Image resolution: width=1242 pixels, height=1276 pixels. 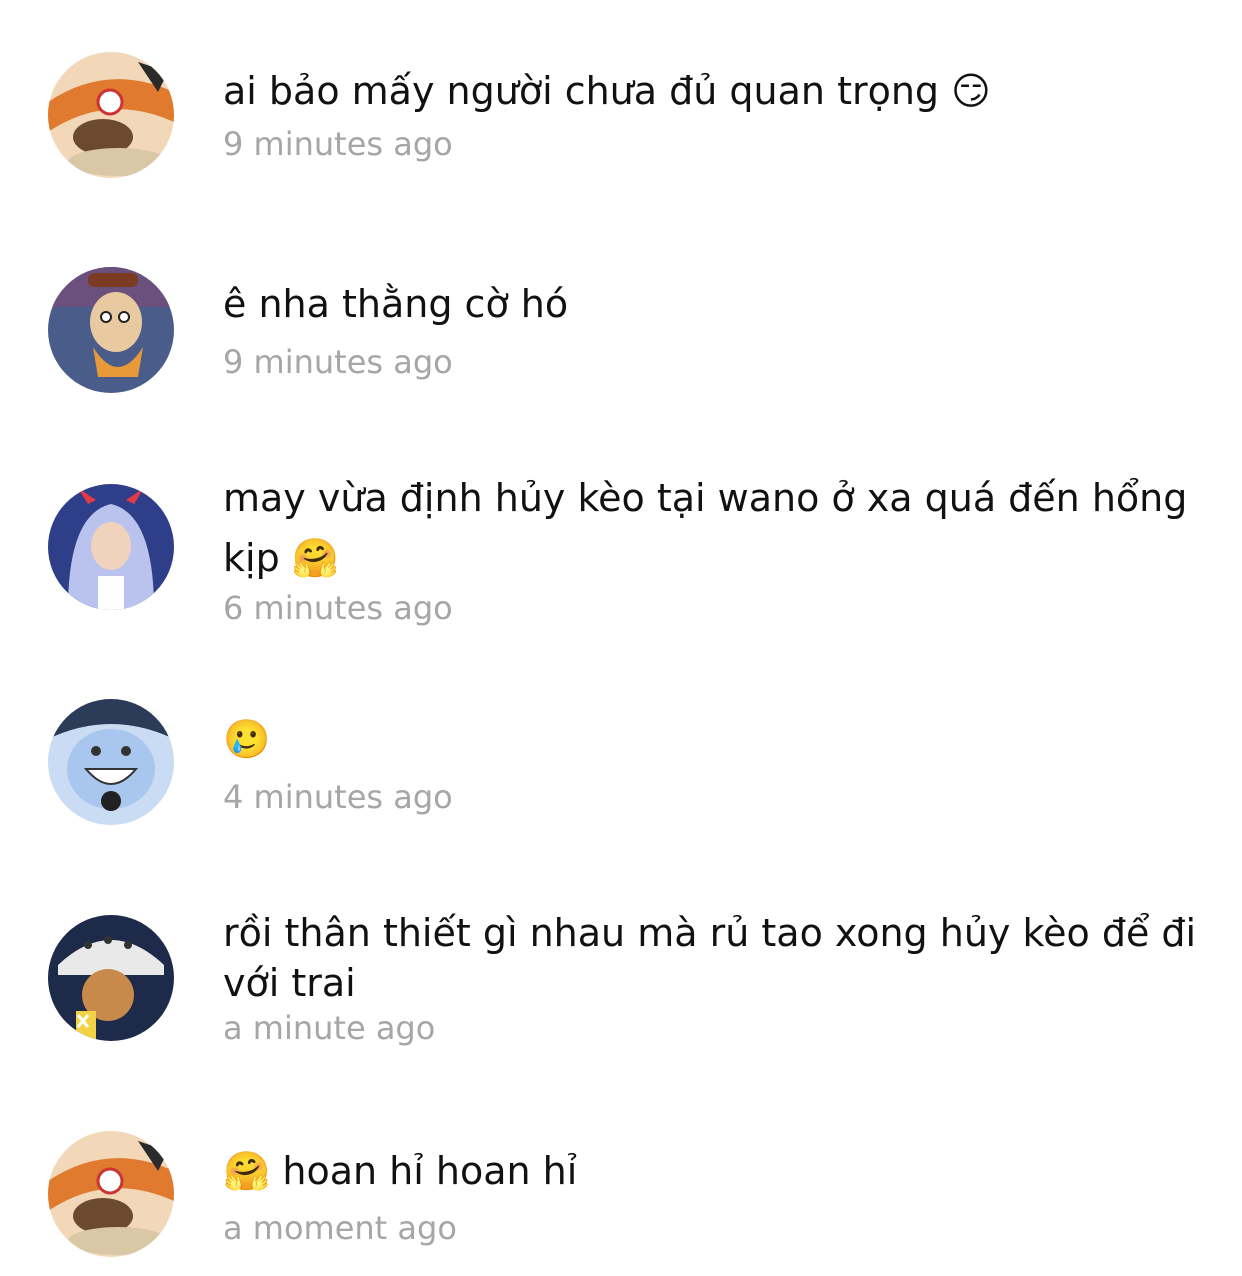 What do you see at coordinates (396, 304) in the screenshot?
I see `comment-text: ê nha thằng cờ hó` at bounding box center [396, 304].